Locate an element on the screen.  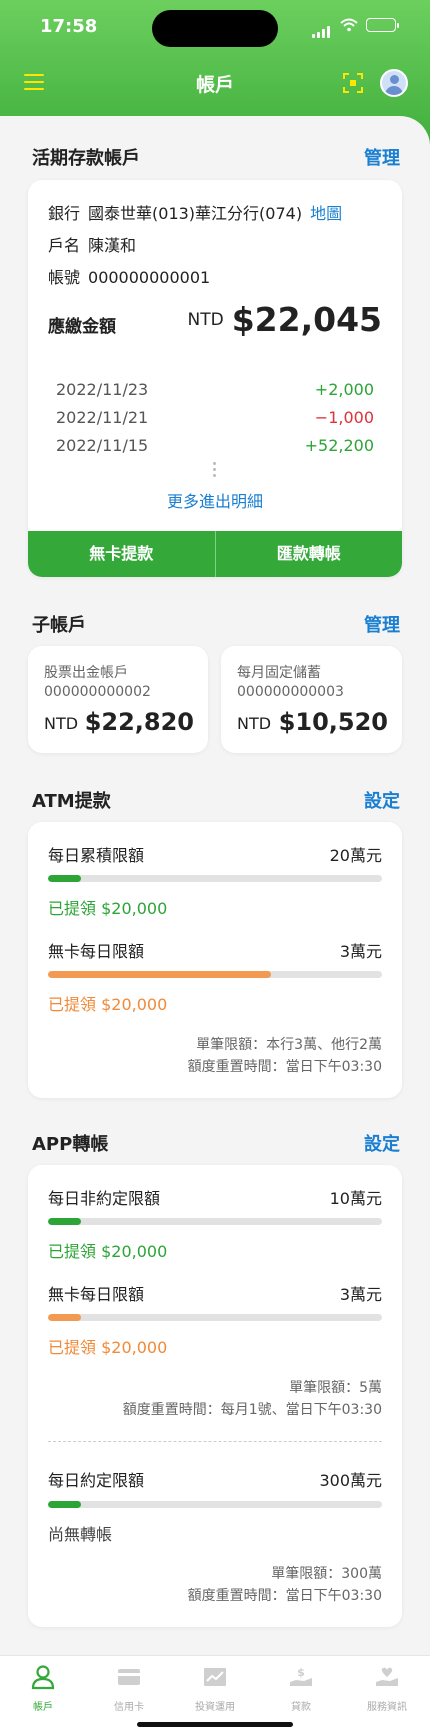
transaction-row: 2022/11/15 +52,200 is located at coordinates (215, 447).